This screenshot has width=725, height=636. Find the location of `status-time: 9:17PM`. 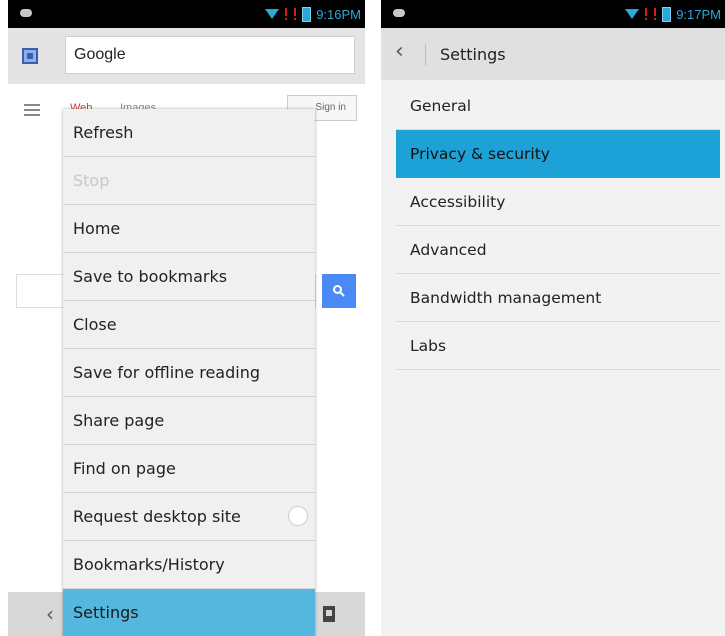

status-time: 9:17PM is located at coordinates (698, 14).